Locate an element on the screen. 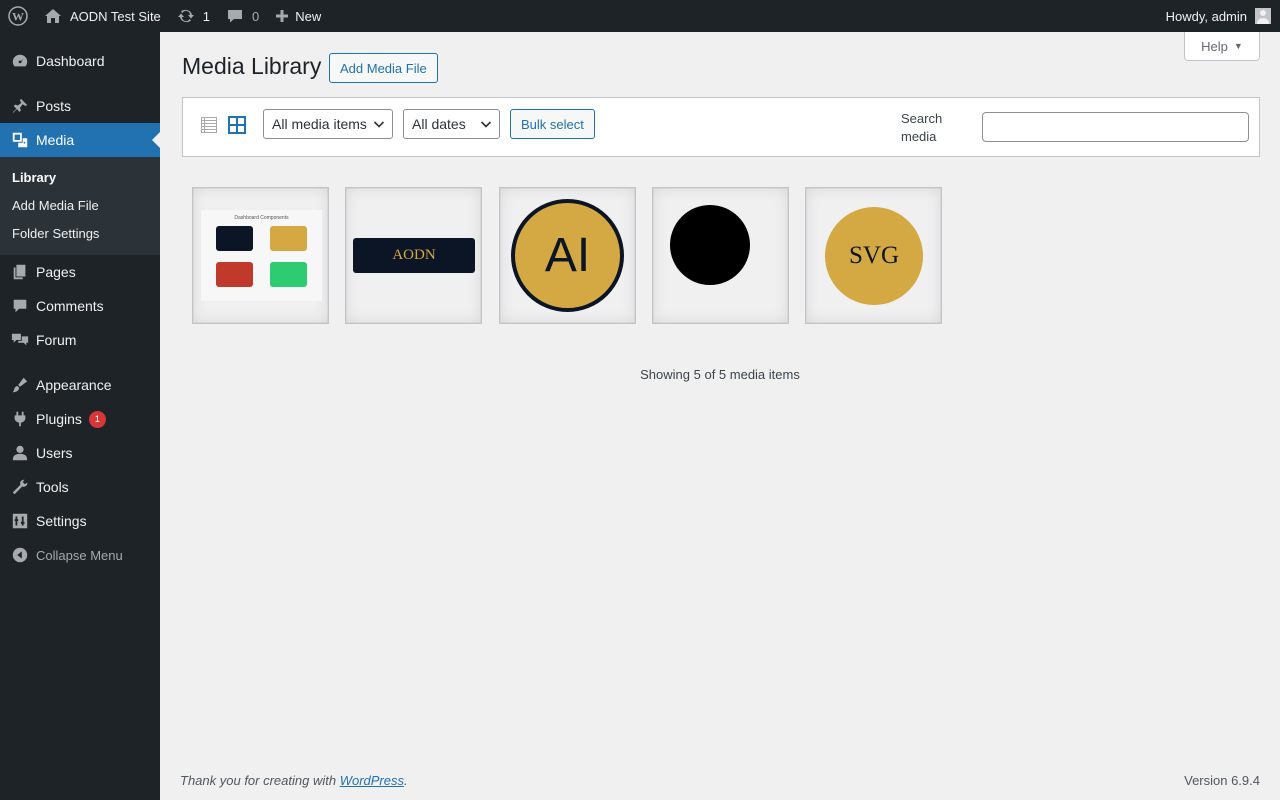 Image resolution: width=1280 pixels, height=800 pixels. submenu-library: Library is located at coordinates (80, 178).